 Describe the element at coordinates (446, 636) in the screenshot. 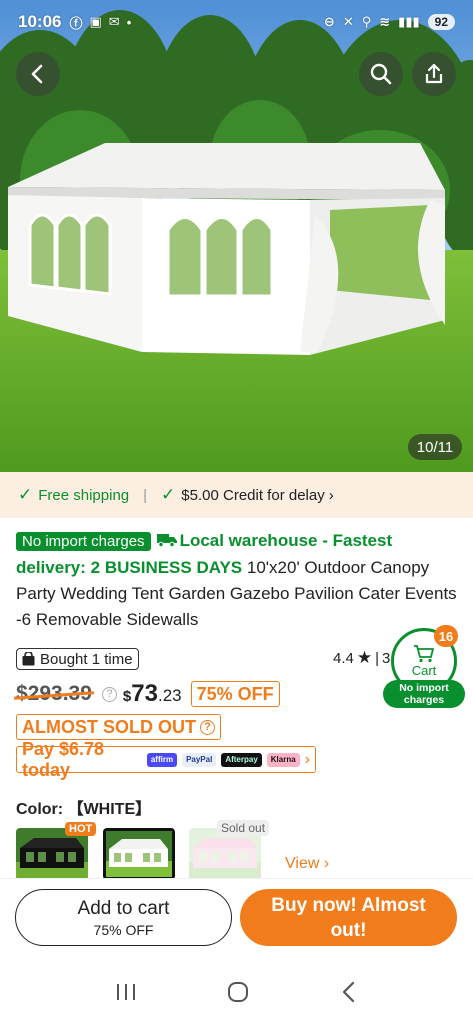

I see `cart-count-badge: 16` at that location.